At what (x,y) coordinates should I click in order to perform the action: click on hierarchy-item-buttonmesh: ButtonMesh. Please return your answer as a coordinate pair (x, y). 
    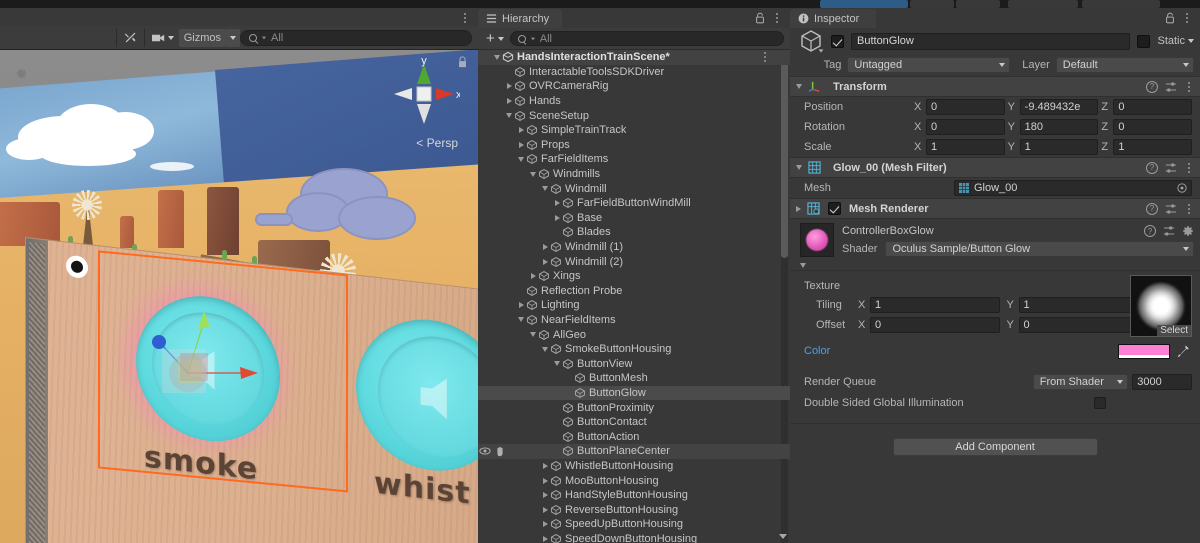
    Looking at the image, I should click on (634, 378).